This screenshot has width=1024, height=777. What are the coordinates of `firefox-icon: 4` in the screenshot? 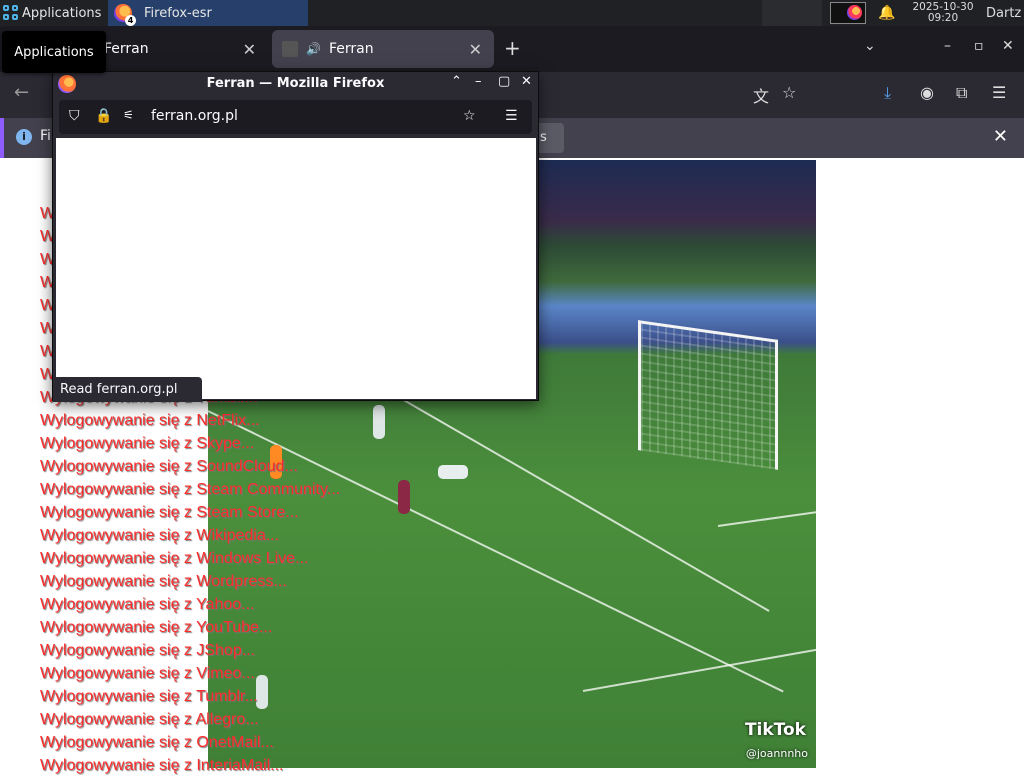 It's located at (125, 15).